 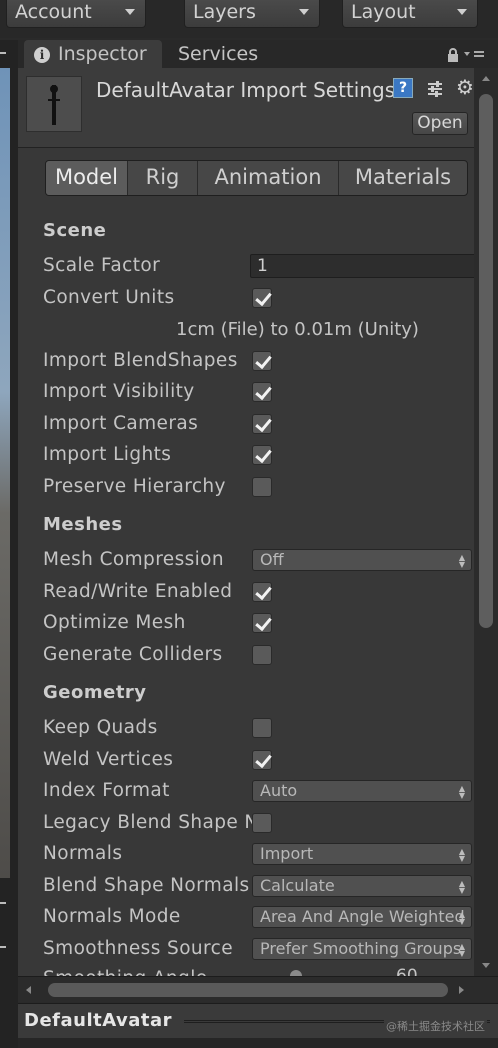 What do you see at coordinates (138, 948) in the screenshot?
I see `smoothness-source-label: Smoothness Source` at bounding box center [138, 948].